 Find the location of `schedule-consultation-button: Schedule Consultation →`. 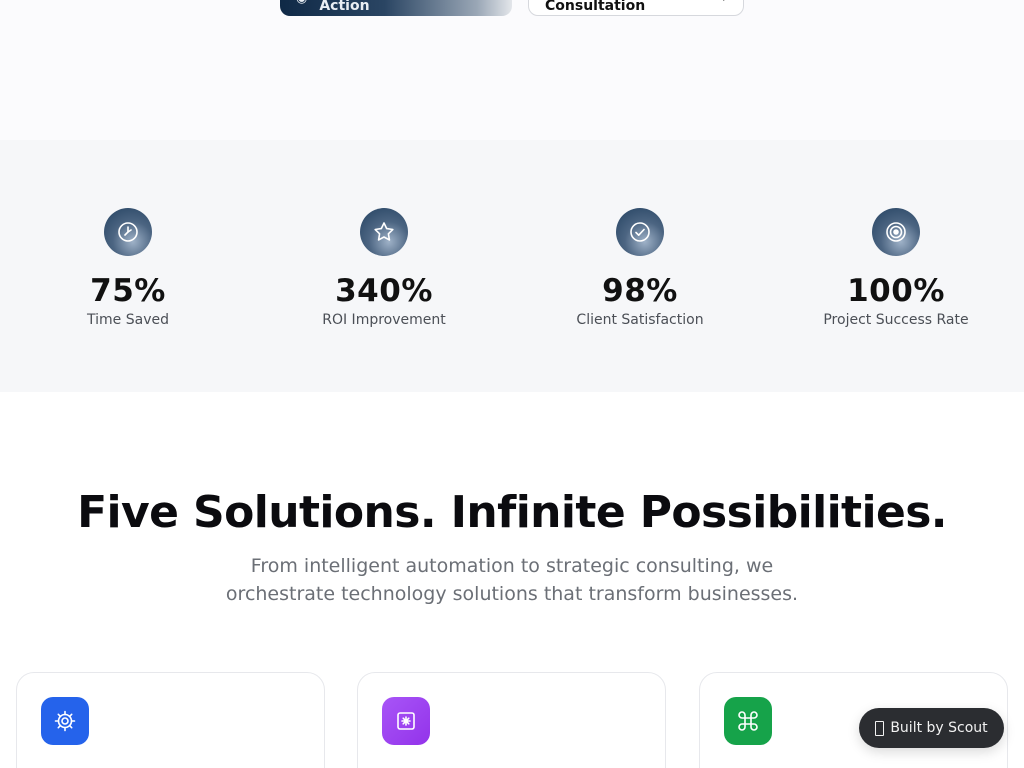

schedule-consultation-button: Schedule Consultation → is located at coordinates (636, 8).